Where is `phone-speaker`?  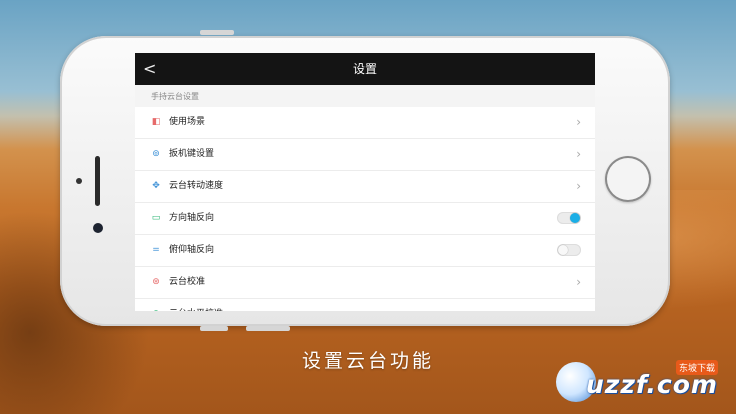
phone-speaker is located at coordinates (97, 181).